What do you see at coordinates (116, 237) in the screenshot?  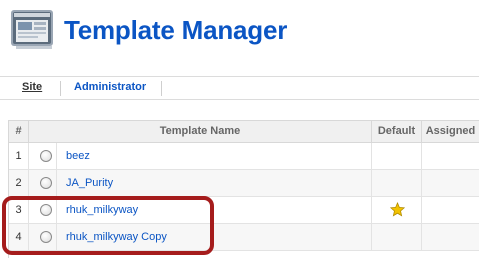 I see `template-name-link: rhuk_milkyway Copy` at bounding box center [116, 237].